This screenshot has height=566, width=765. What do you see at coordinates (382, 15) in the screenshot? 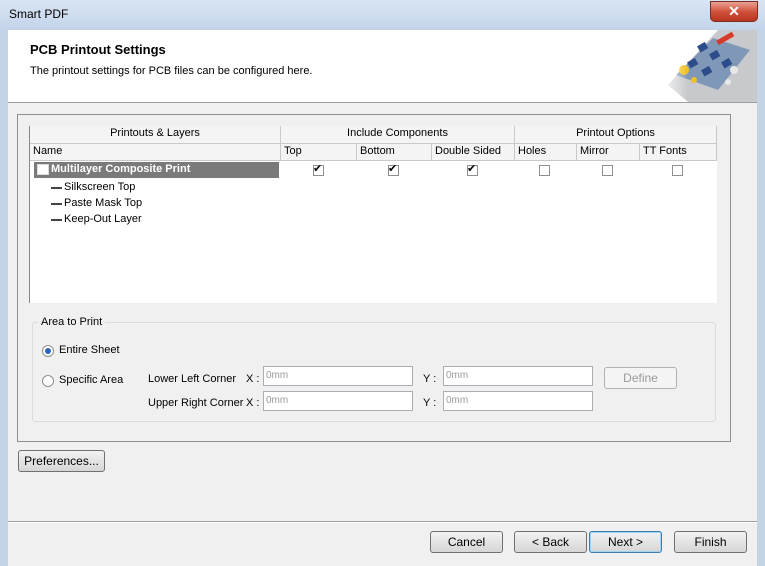
I see `title-bar: Smart PDF ✕` at bounding box center [382, 15].